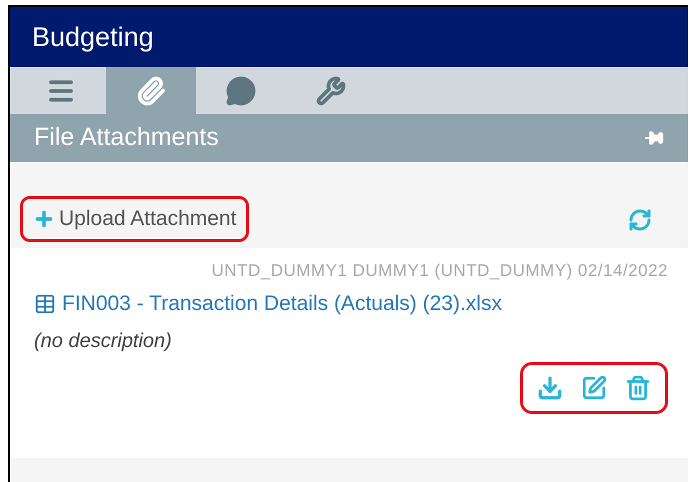 The height and width of the screenshot is (482, 694). What do you see at coordinates (640, 220) in the screenshot?
I see `refresh-icon` at bounding box center [640, 220].